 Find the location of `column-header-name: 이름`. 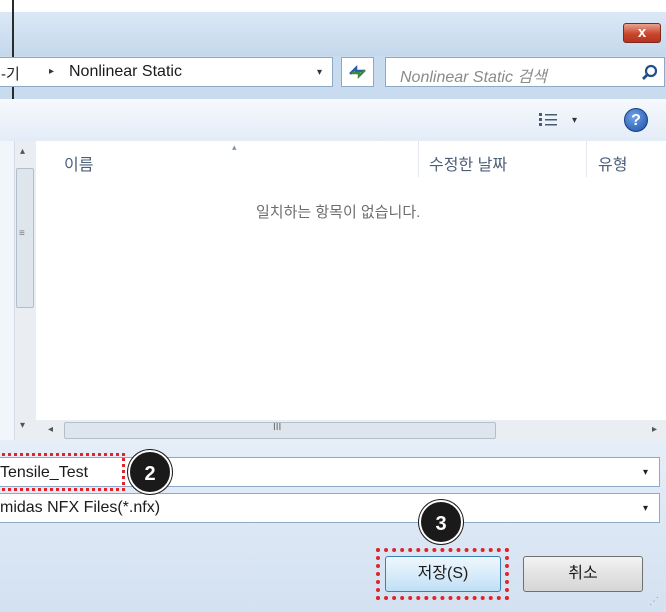

column-header-name: 이름 is located at coordinates (78, 163).